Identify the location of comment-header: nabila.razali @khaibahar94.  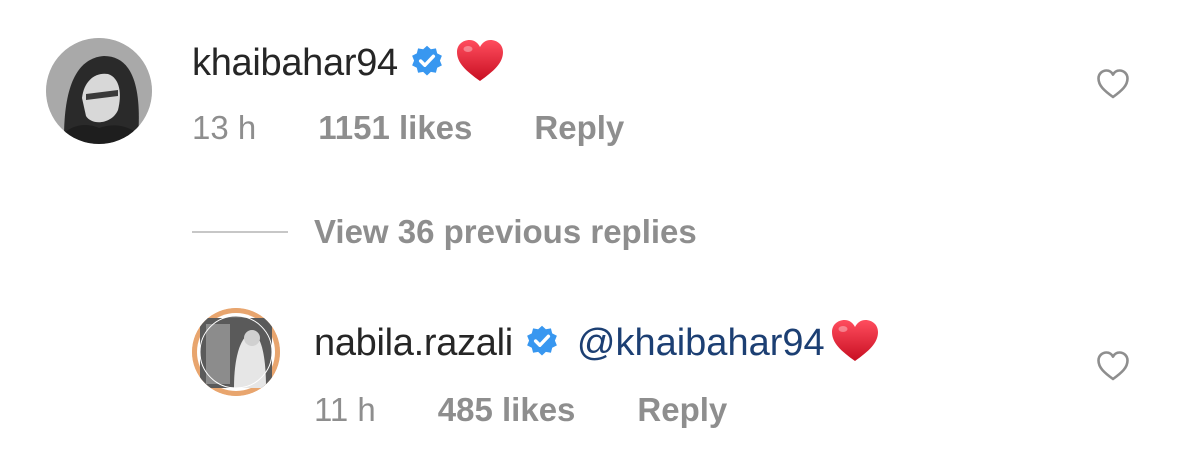
(596, 343).